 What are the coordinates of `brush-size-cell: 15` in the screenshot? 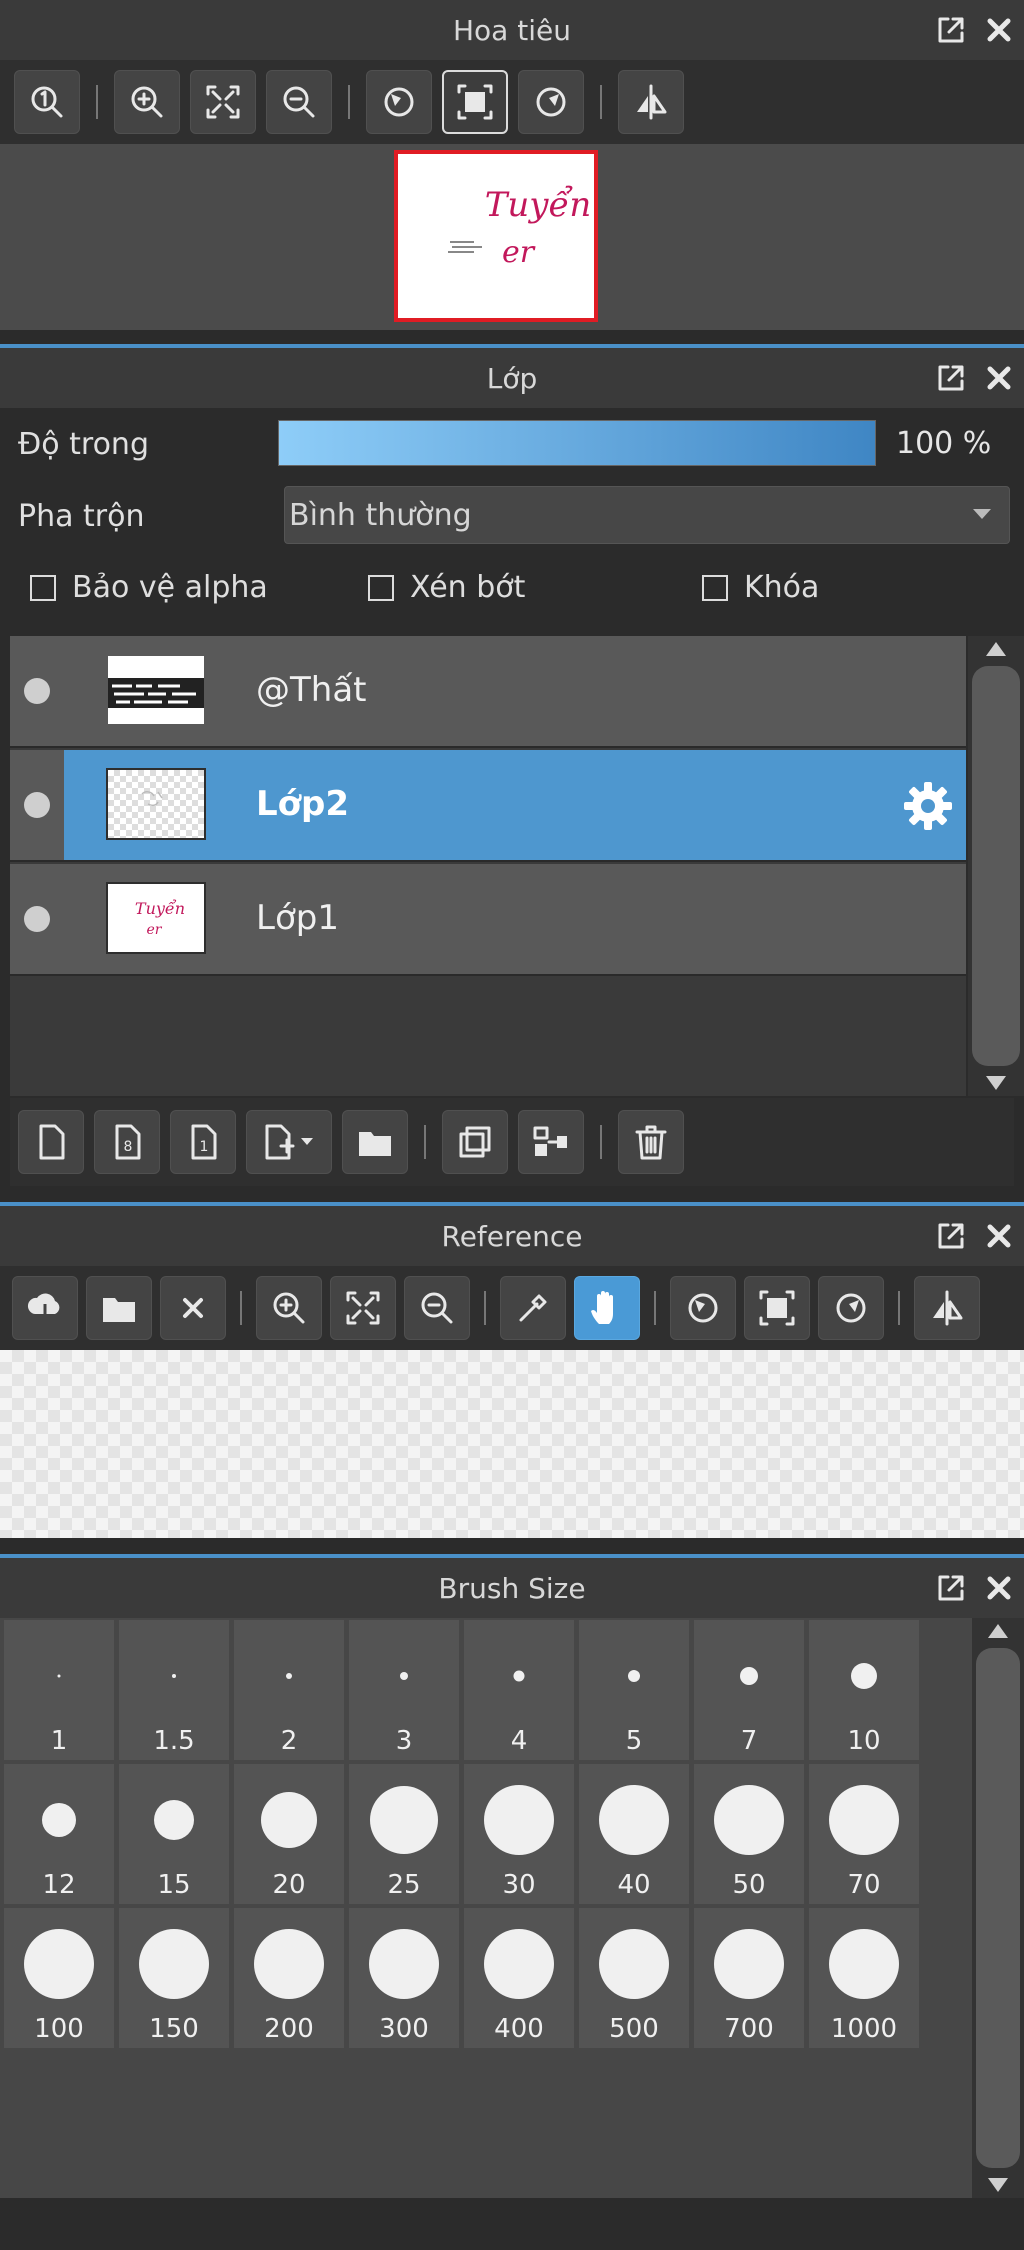 It's located at (174, 1834).